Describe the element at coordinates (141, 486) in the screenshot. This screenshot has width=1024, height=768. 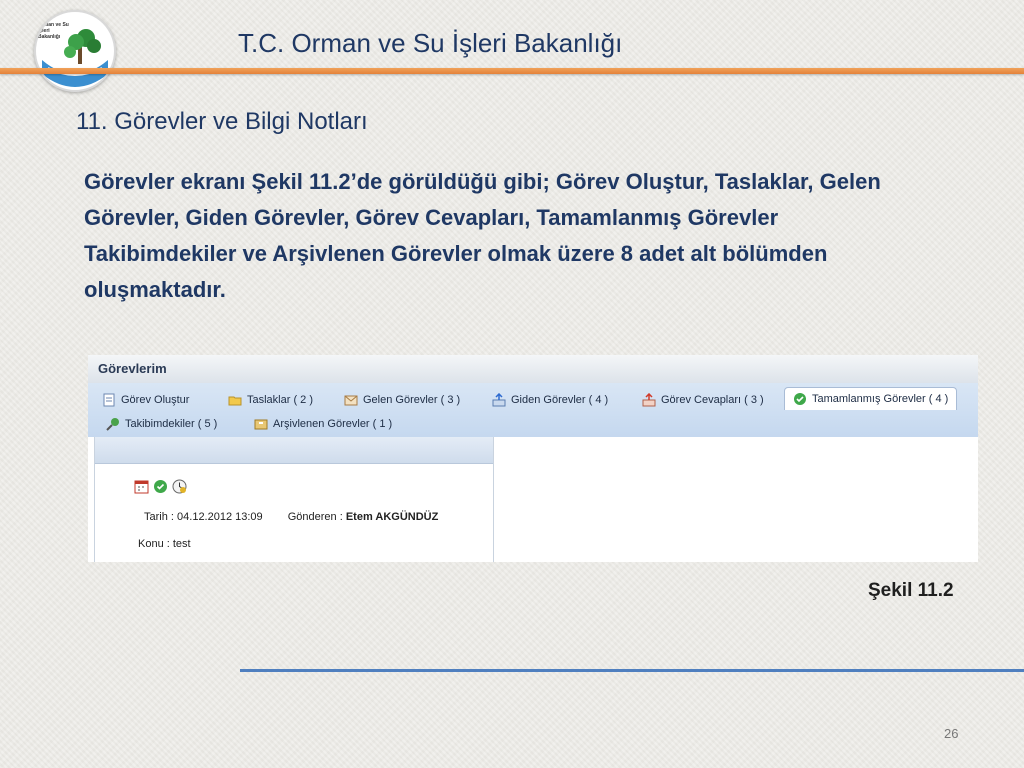
I see `calendar-icon` at that location.